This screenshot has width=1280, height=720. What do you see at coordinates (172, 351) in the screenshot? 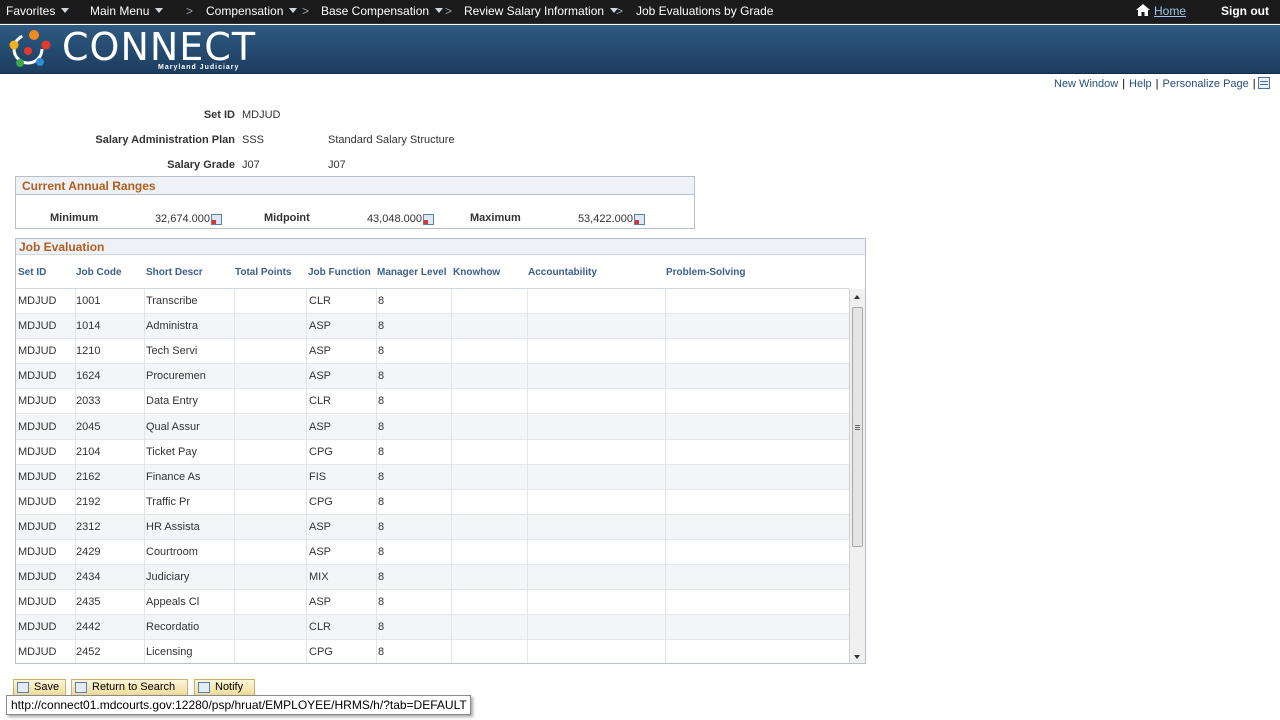
I see `cell-short-descr: Tech Servi` at bounding box center [172, 351].